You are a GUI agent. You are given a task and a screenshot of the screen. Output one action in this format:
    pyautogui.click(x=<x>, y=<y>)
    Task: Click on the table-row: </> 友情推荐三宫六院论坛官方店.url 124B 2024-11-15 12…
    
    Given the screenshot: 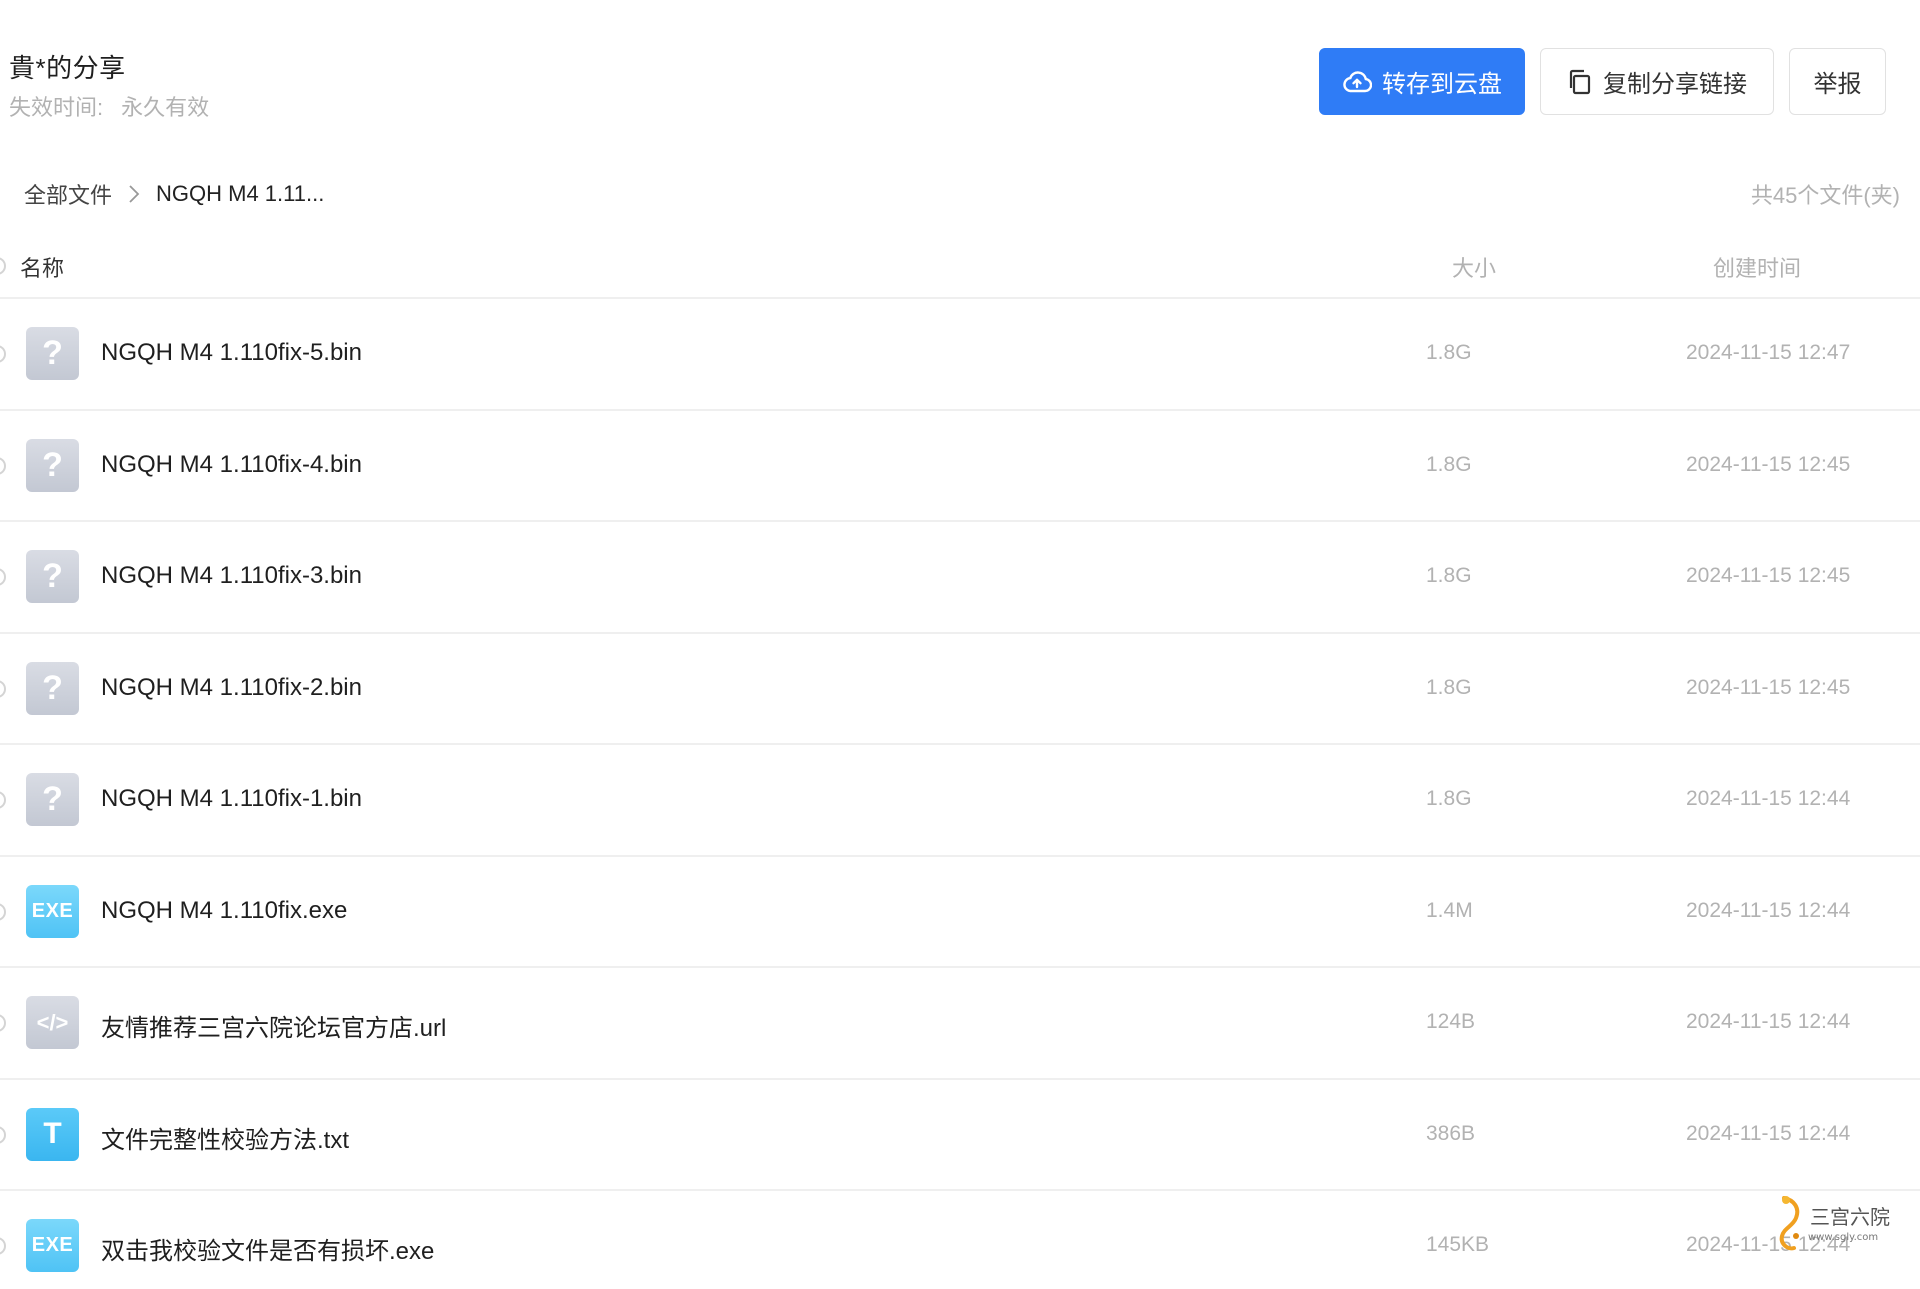 What is the action you would take?
    pyautogui.click(x=960, y=1024)
    